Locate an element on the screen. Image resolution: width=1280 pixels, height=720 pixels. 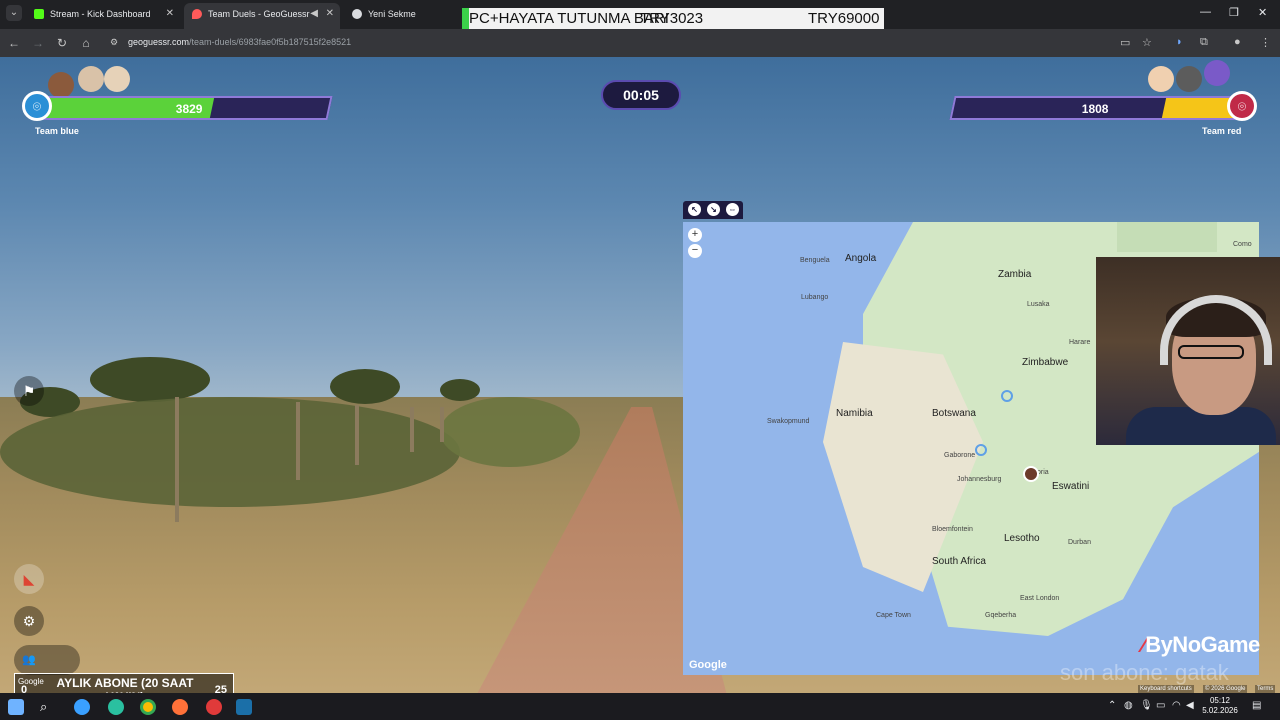
label-gqeberha: Gqeberha is located at coordinates (1001, 615).